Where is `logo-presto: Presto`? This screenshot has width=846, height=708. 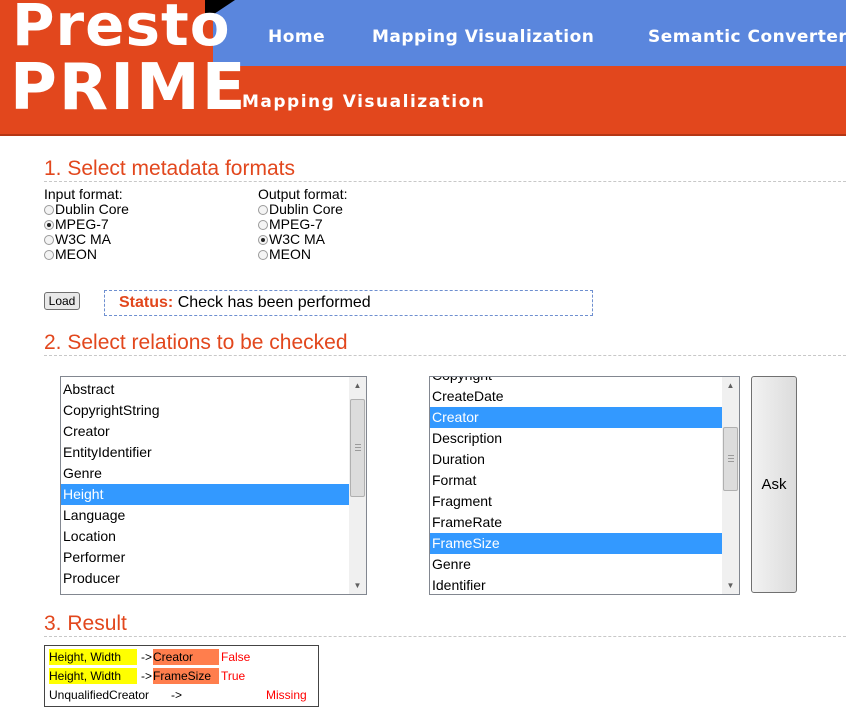 logo-presto: Presto is located at coordinates (121, 27).